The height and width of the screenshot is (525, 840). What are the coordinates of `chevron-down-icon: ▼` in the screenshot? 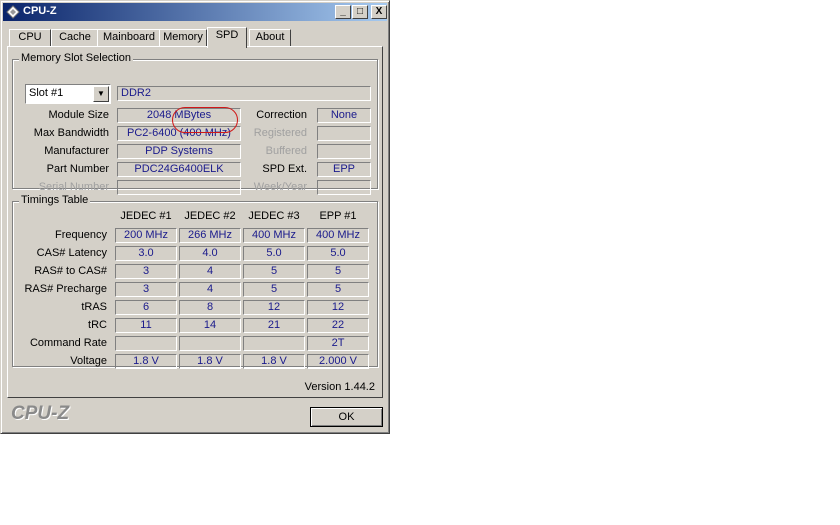 It's located at (101, 94).